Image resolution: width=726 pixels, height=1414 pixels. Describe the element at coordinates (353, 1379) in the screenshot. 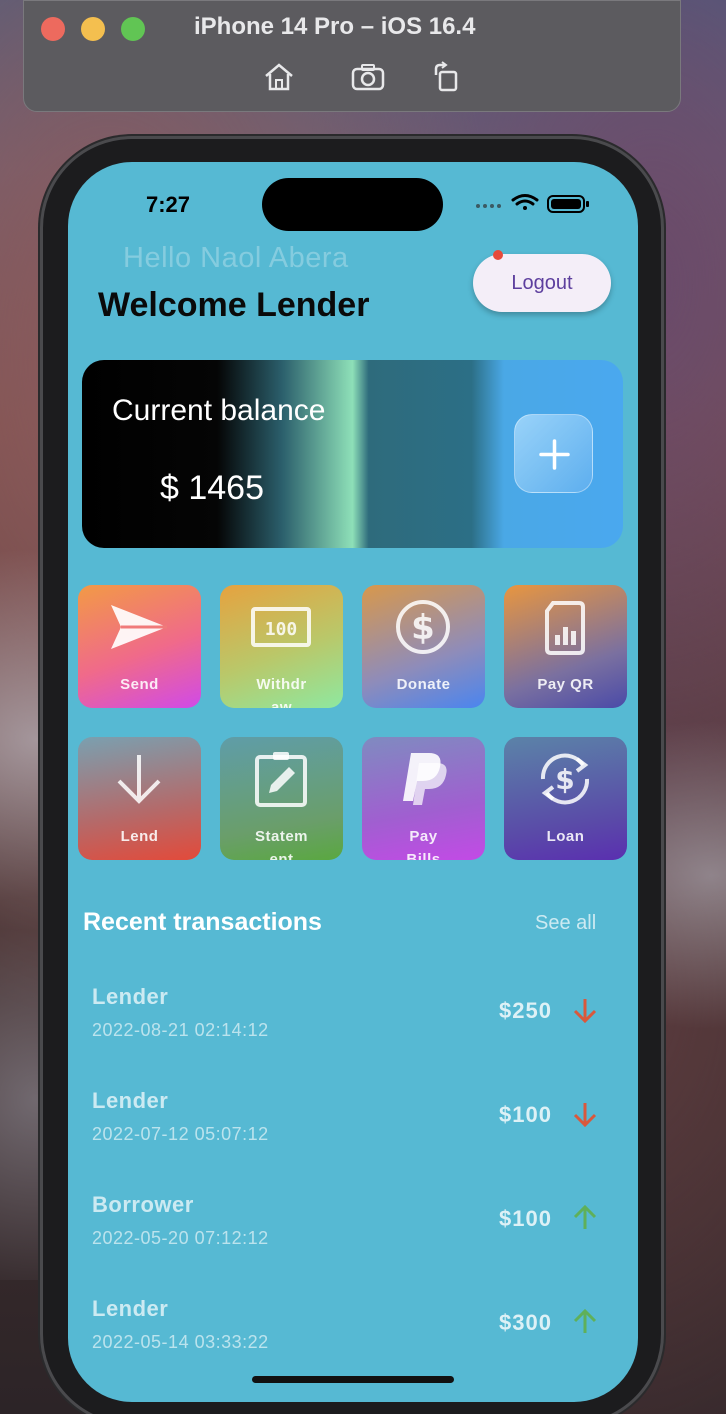

I see `home-indicator` at that location.